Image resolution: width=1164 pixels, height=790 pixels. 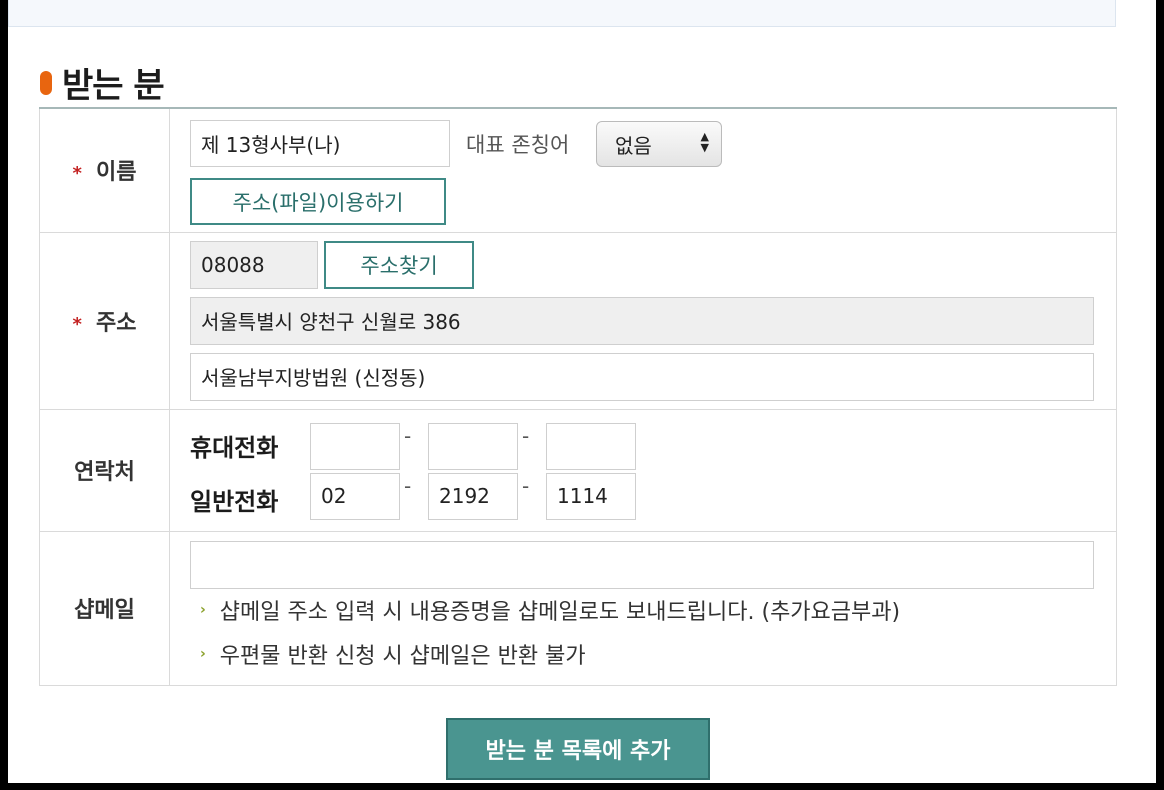 What do you see at coordinates (254, 264) in the screenshot?
I see `postal-code-input: 08088` at bounding box center [254, 264].